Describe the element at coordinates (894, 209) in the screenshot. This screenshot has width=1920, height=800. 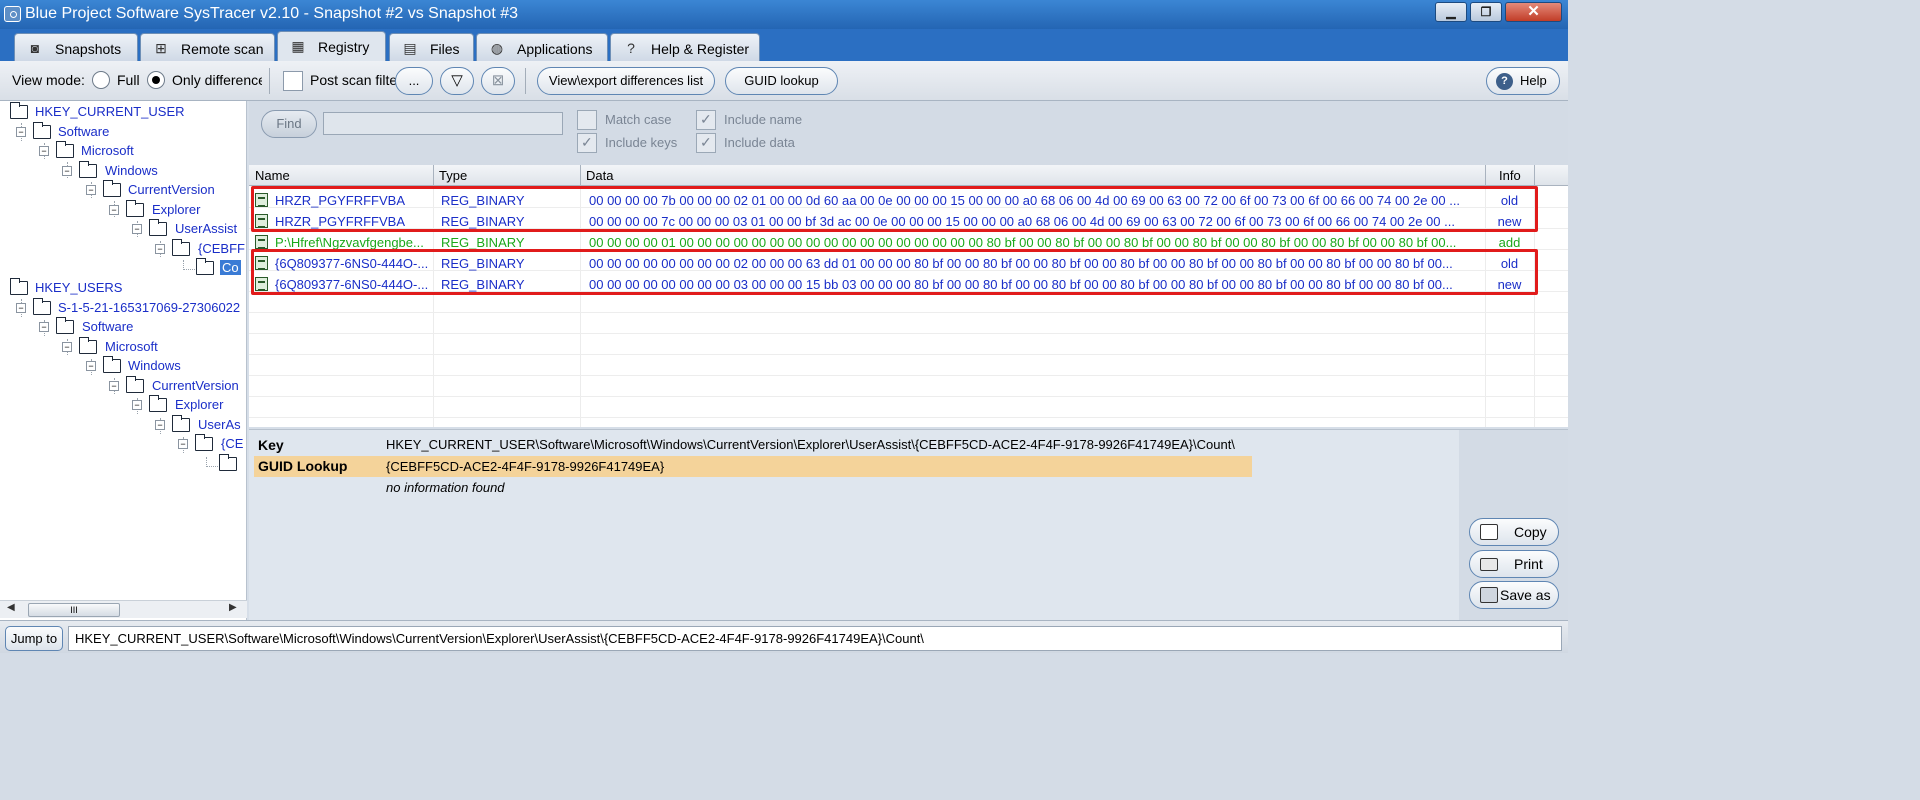
I see `highlight-box` at that location.